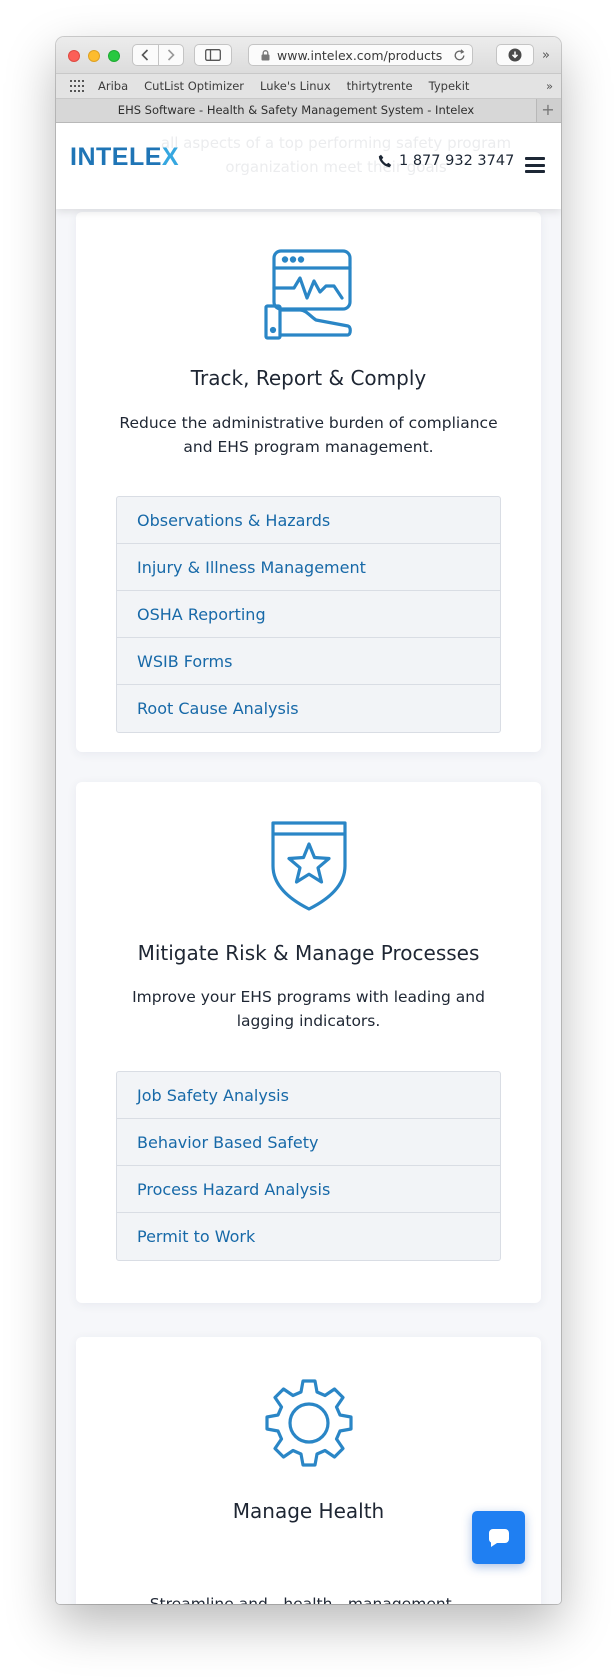 Image resolution: width=616 pixels, height=1678 pixels. What do you see at coordinates (94, 56) in the screenshot?
I see `minimize-window-button` at bounding box center [94, 56].